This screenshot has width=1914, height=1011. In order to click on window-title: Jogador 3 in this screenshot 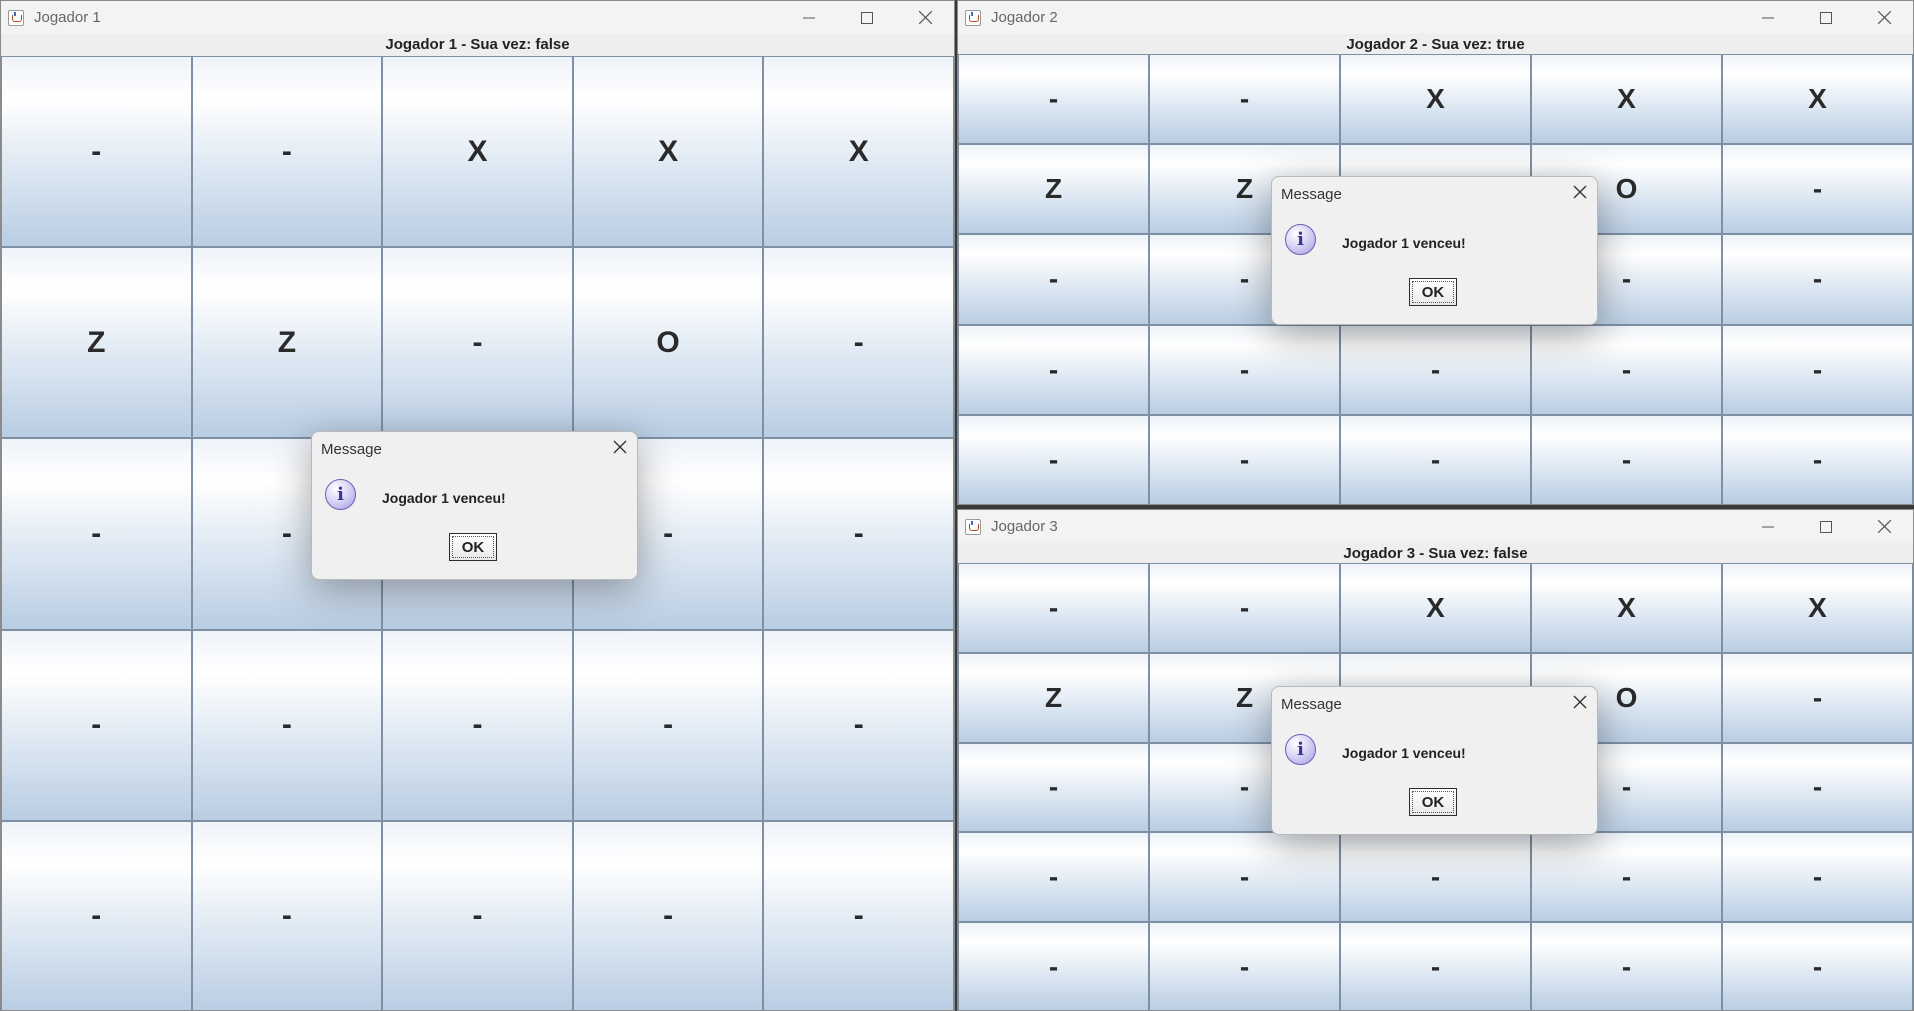, I will do `click(1024, 526)`.